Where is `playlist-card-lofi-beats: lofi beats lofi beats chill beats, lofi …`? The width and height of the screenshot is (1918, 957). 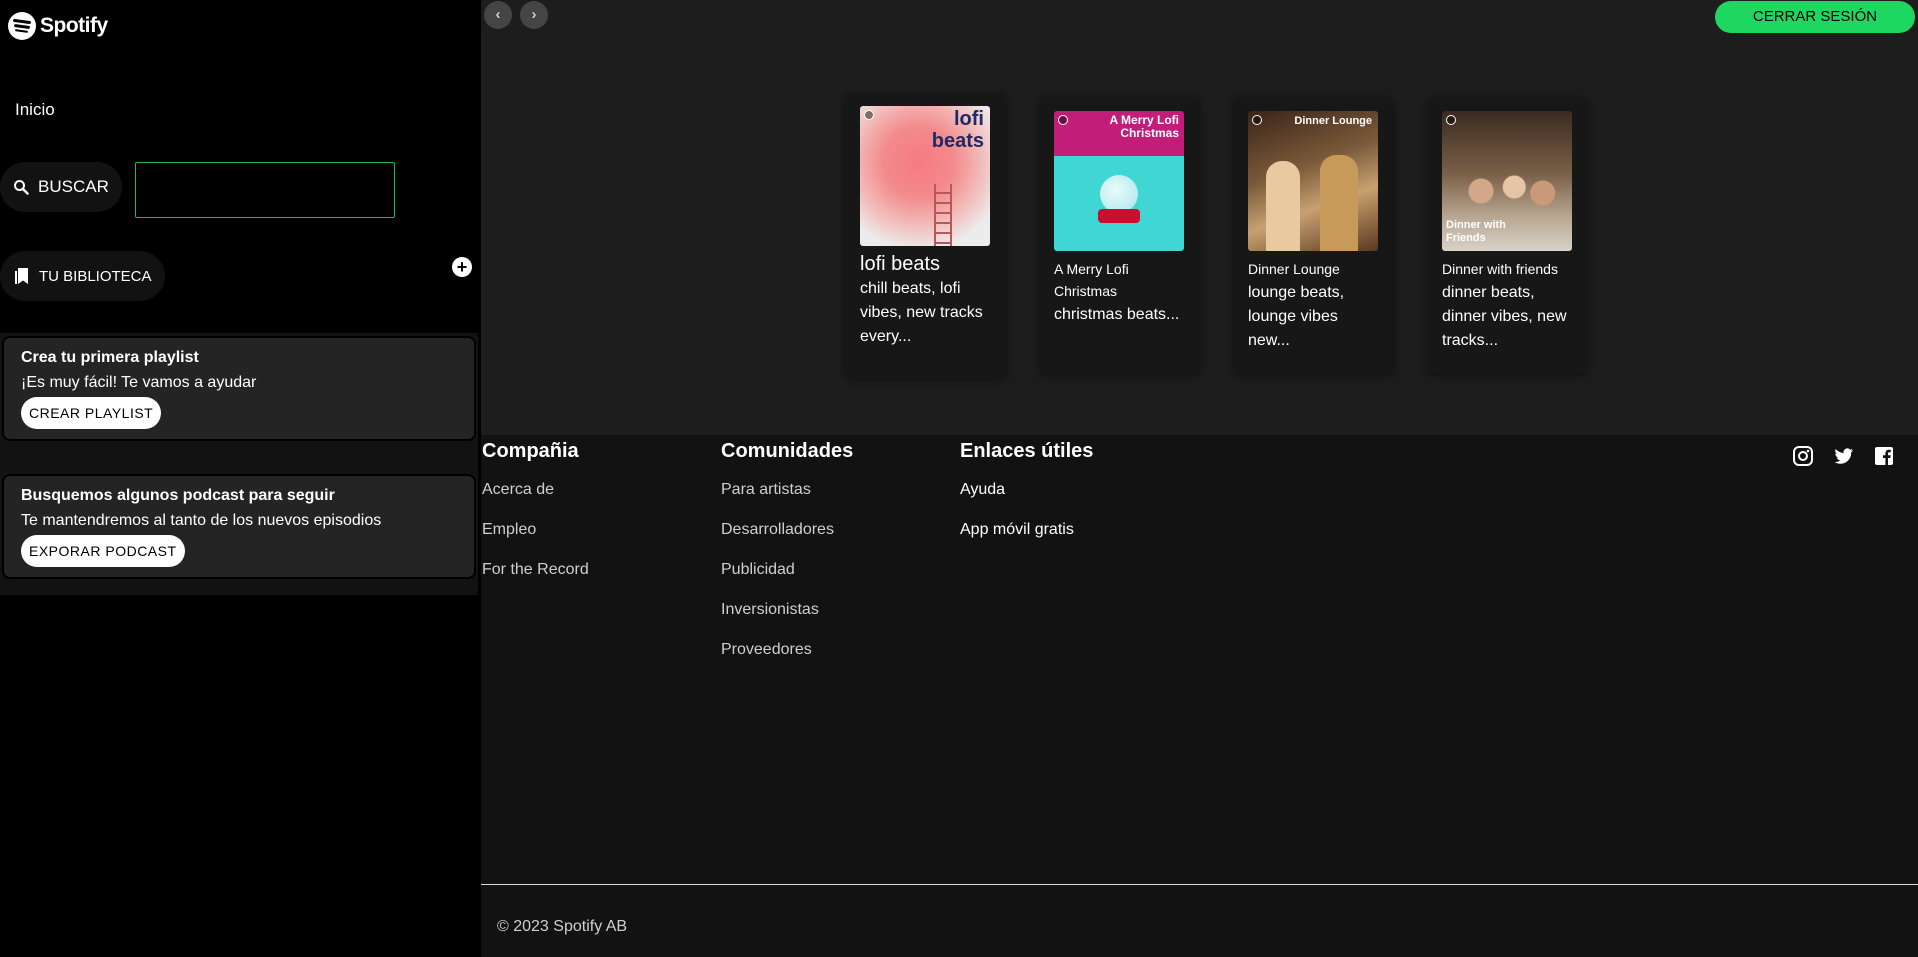 playlist-card-lofi-beats: lofi beats lofi beats chill beats, lofi … is located at coordinates (925, 235).